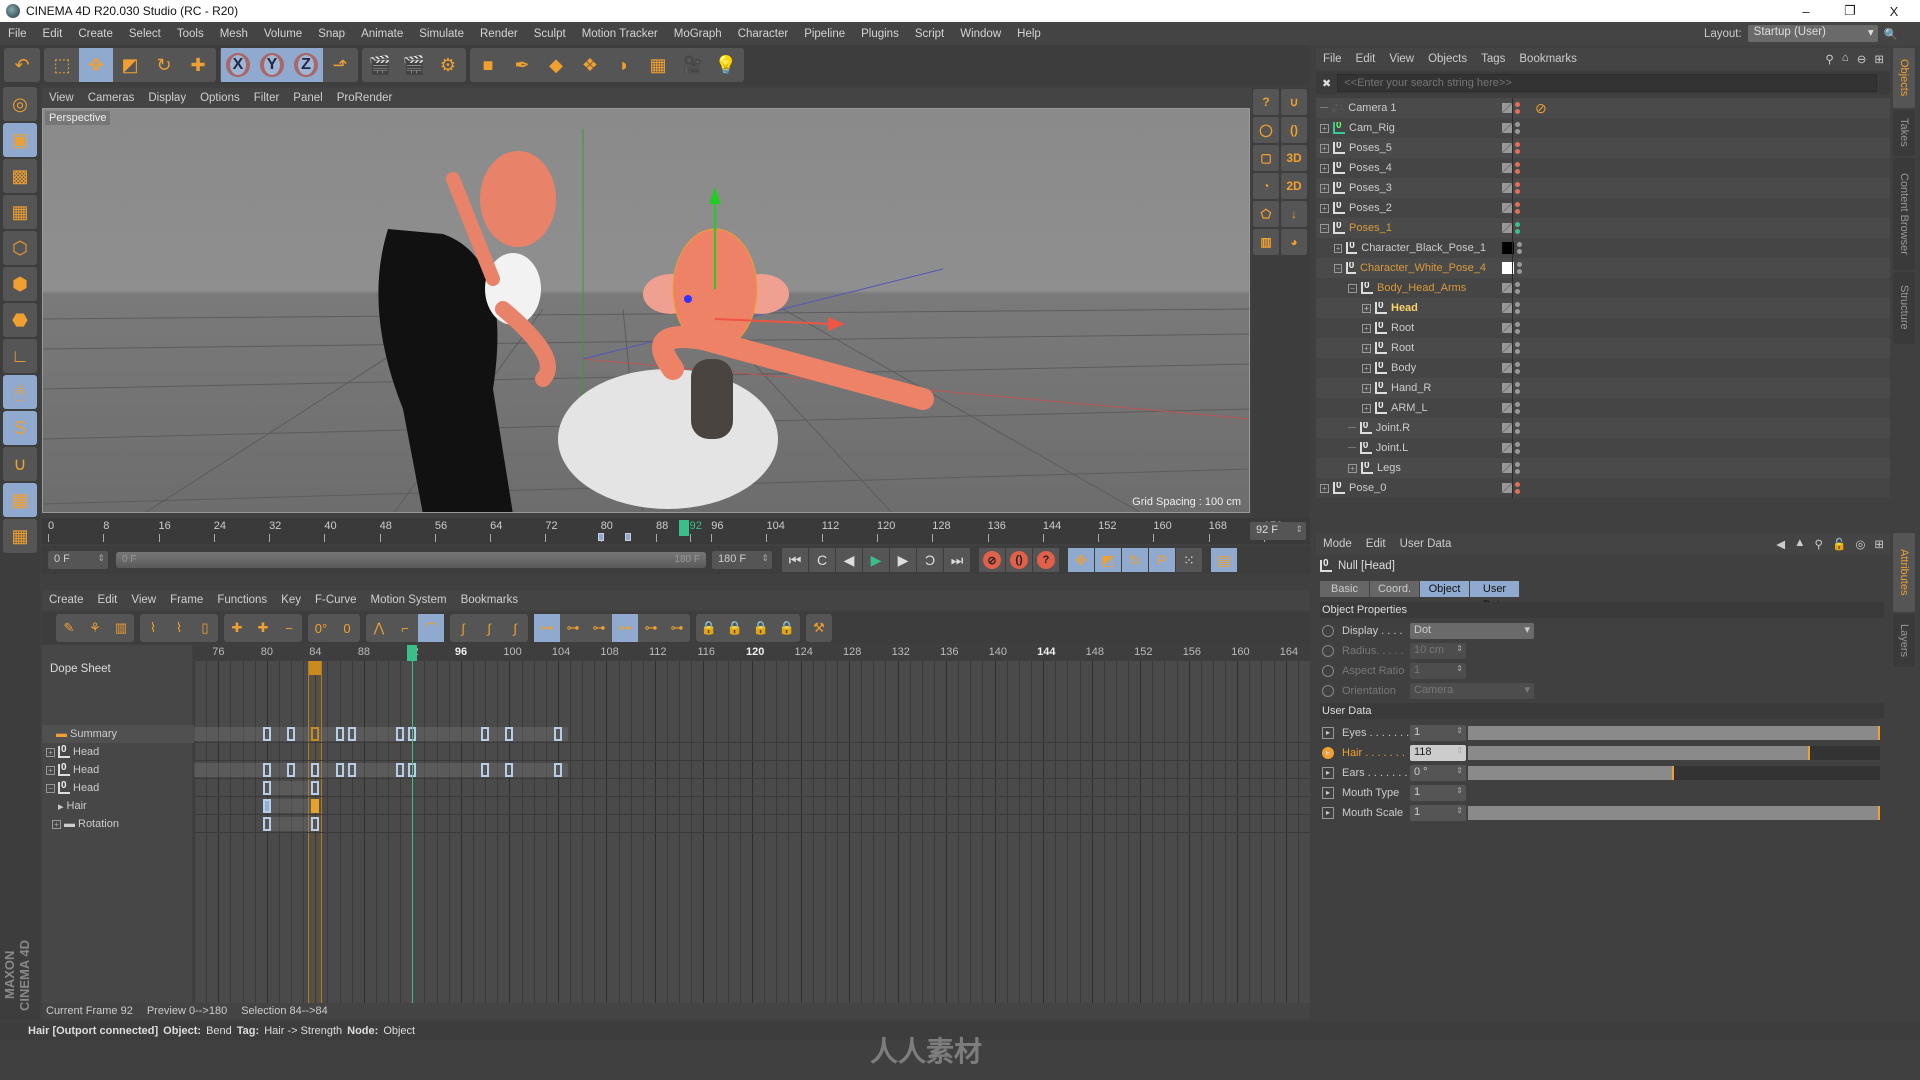  What do you see at coordinates (190, 34) in the screenshot?
I see `menu-tools: Tools` at bounding box center [190, 34].